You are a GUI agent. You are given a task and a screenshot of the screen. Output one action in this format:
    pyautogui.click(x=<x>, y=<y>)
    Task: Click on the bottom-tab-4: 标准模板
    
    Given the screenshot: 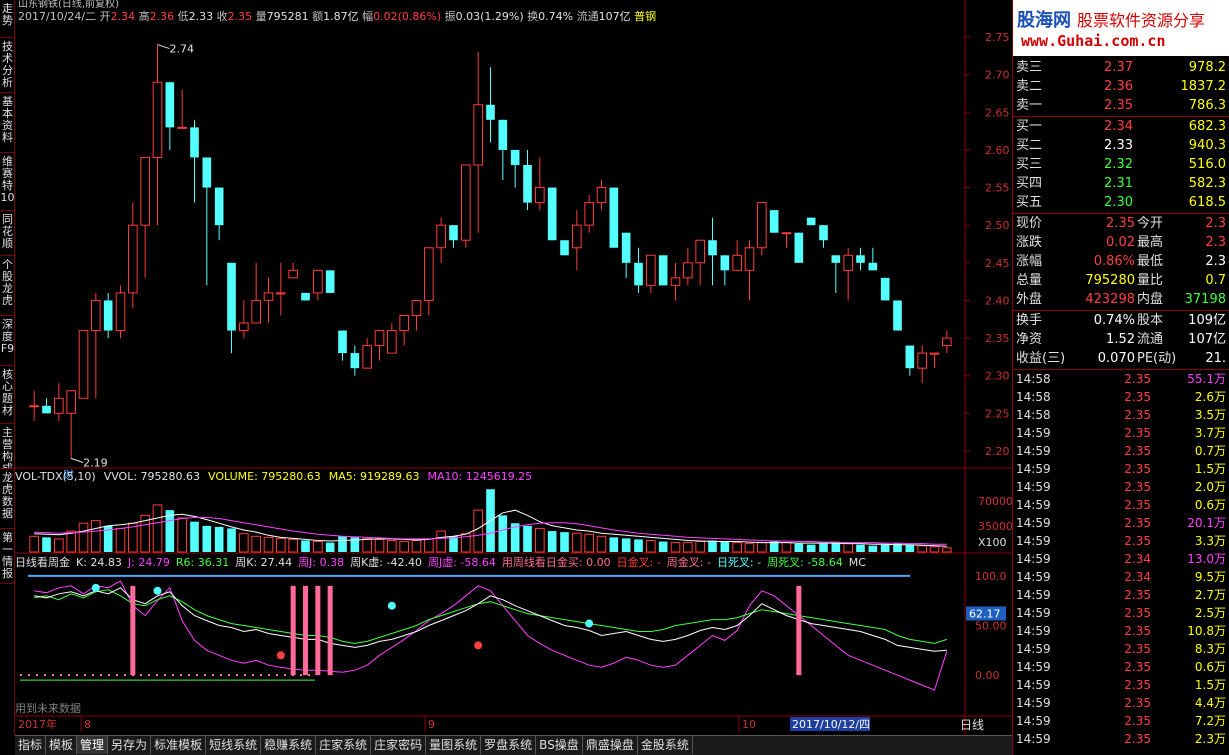 What is the action you would take?
    pyautogui.click(x=179, y=745)
    